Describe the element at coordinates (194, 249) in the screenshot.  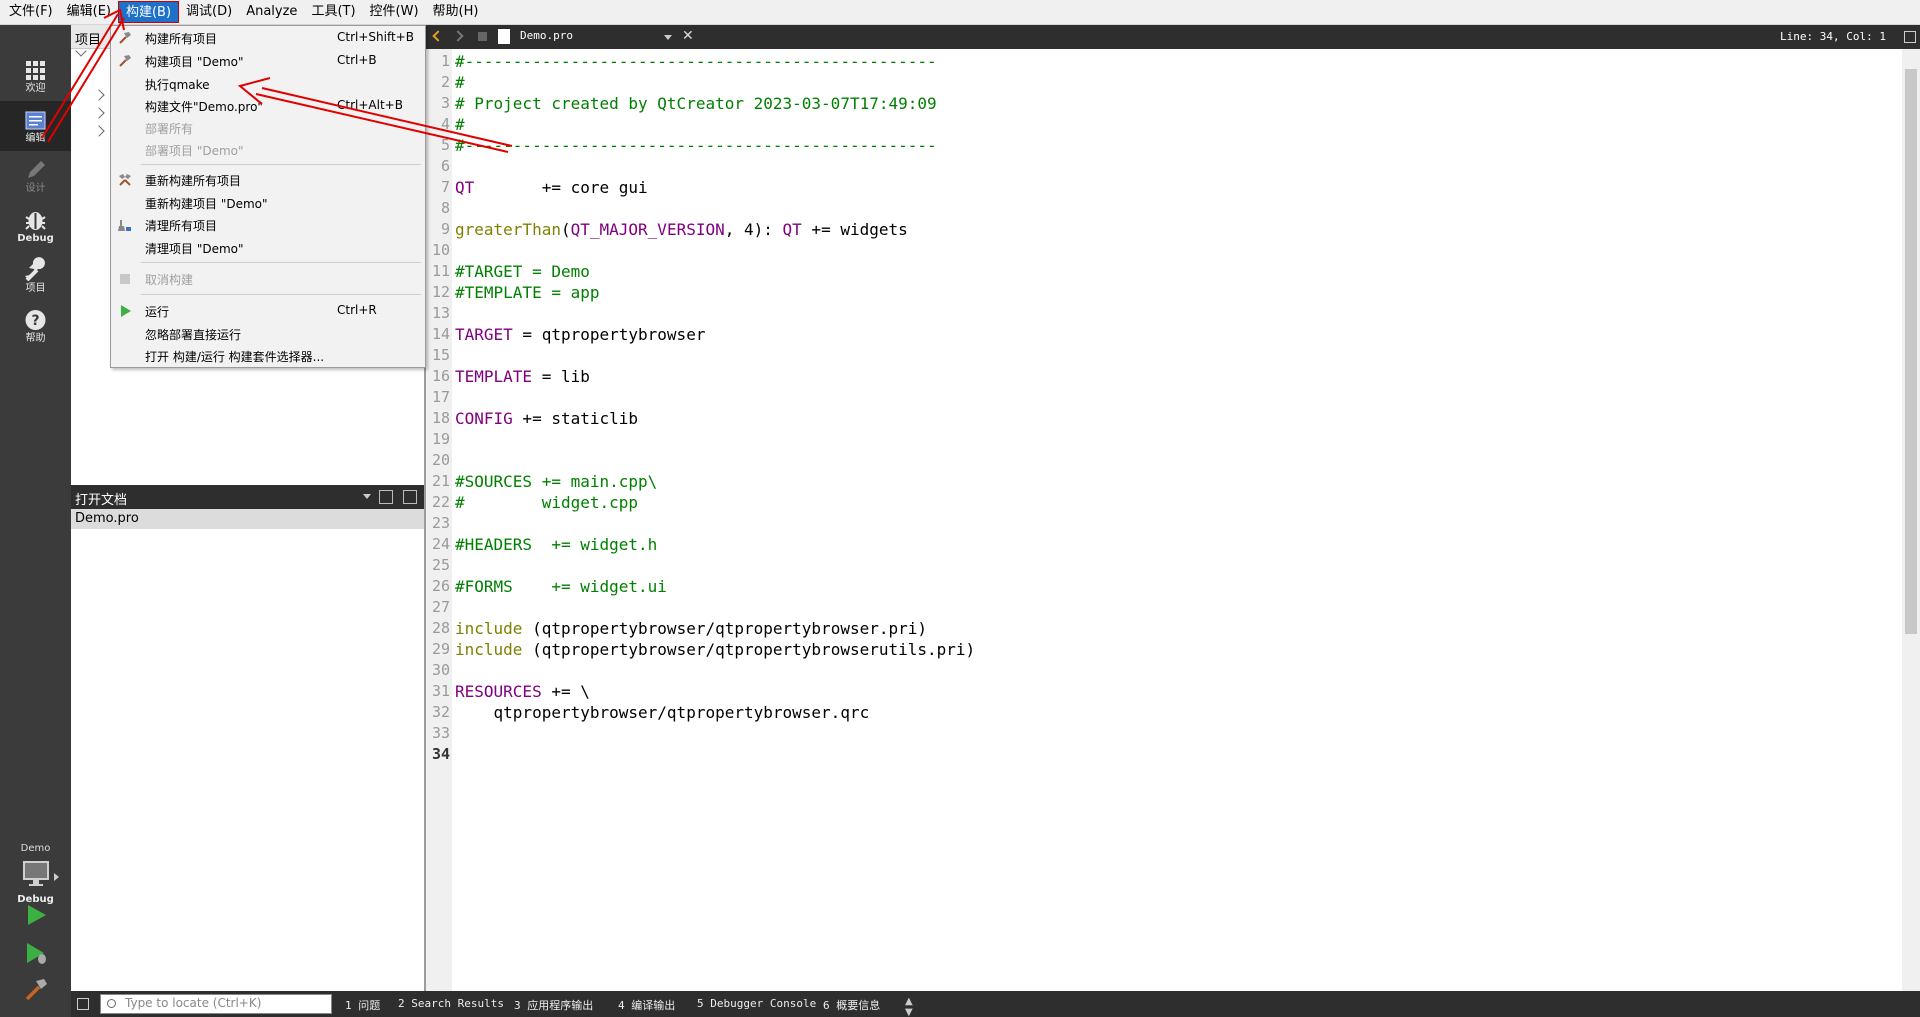
I see `menu-item-label: 清理项目 "Demo"` at that location.